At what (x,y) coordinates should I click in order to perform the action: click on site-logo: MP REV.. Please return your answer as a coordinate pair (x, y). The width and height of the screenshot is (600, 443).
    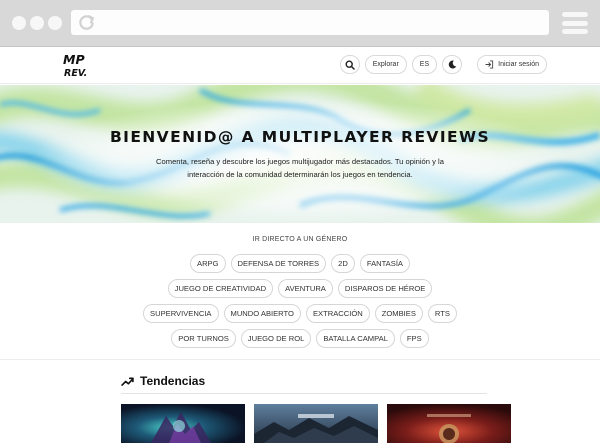
    Looking at the image, I should click on (78, 66).